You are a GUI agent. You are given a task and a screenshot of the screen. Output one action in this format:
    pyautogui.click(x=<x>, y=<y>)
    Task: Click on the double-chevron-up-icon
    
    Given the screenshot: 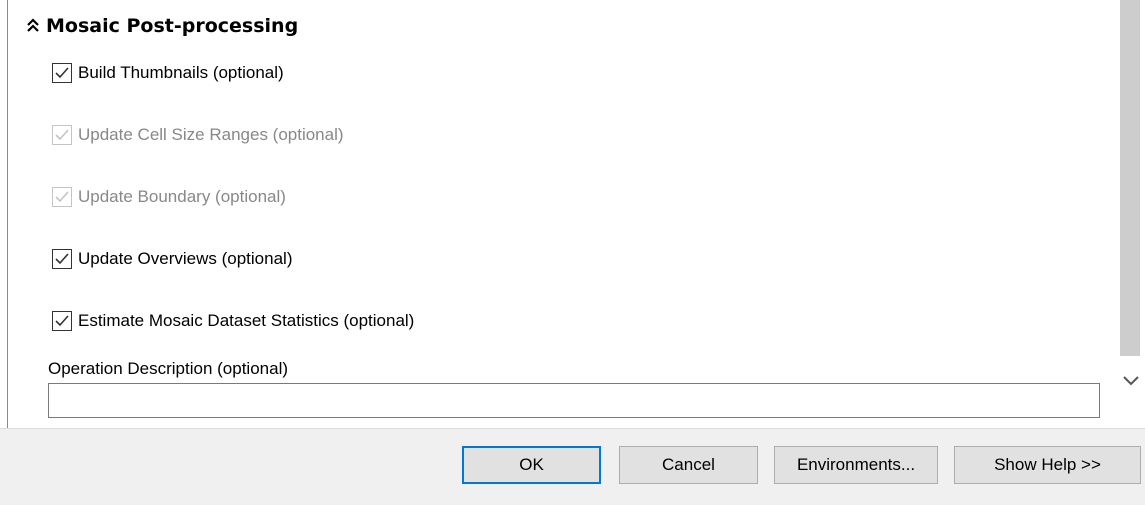 What is the action you would take?
    pyautogui.click(x=33, y=26)
    